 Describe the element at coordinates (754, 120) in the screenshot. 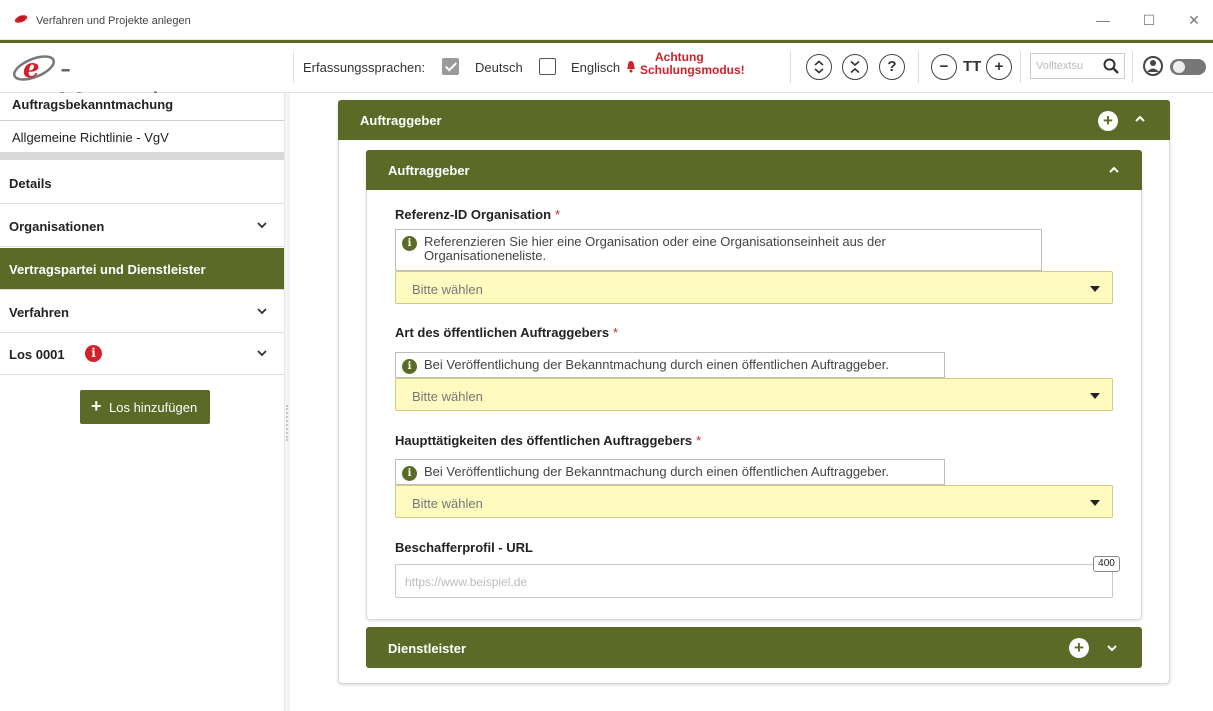

I see `auftraggeber-section-header: Auftraggeber +` at that location.